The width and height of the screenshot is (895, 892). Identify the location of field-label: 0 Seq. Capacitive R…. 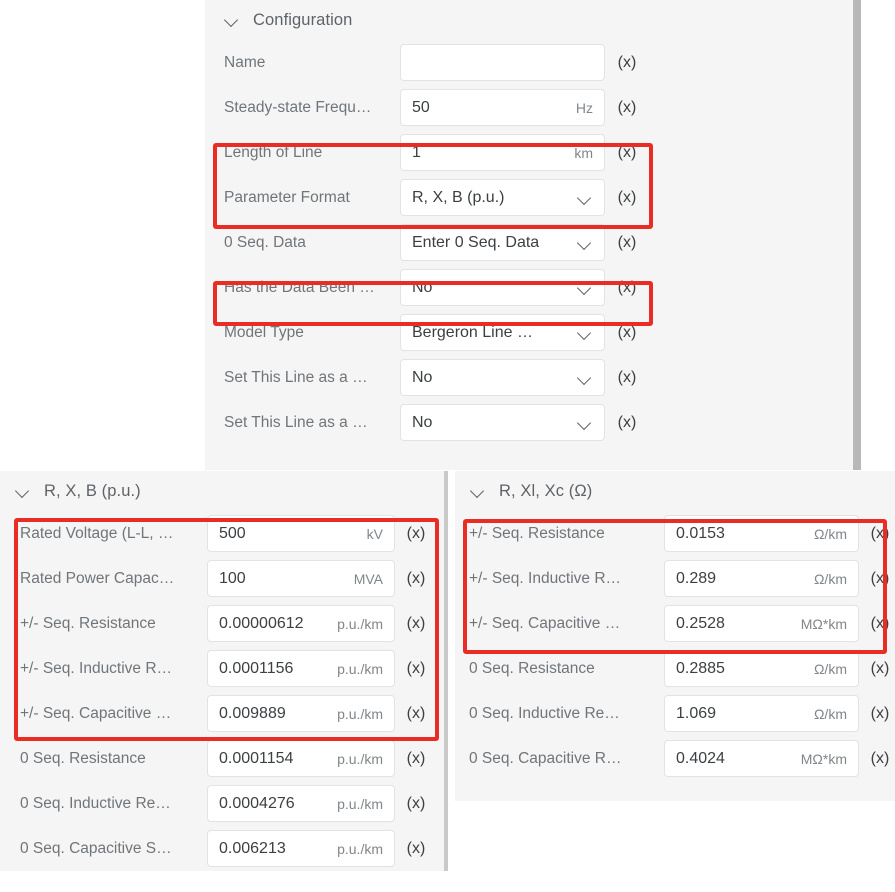
(545, 758).